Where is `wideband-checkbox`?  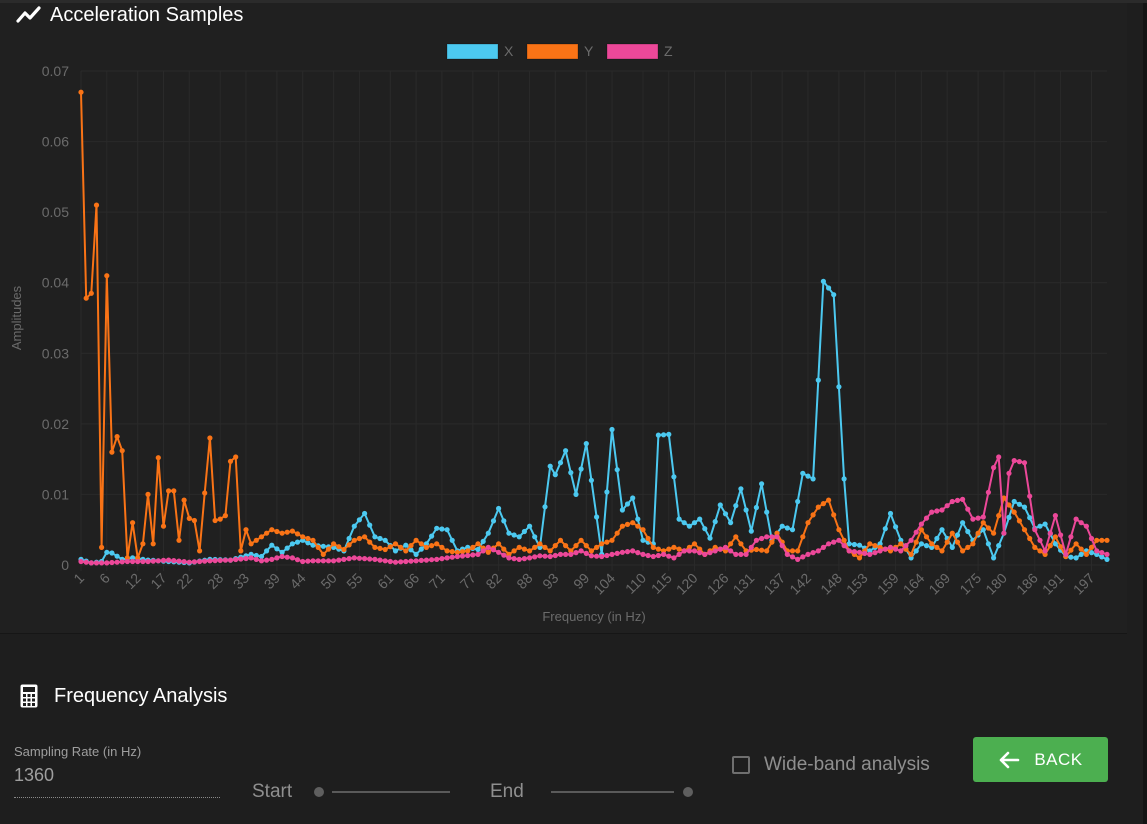 wideband-checkbox is located at coordinates (741, 765).